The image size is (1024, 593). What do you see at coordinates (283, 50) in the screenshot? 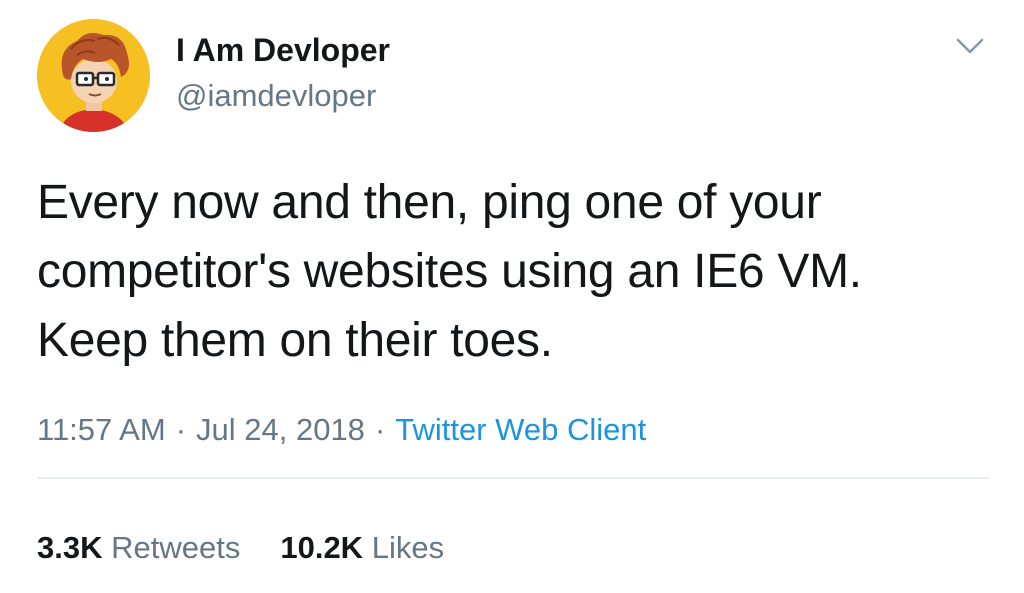
I see `author-name: I Am Devloper` at bounding box center [283, 50].